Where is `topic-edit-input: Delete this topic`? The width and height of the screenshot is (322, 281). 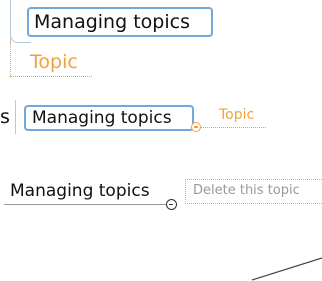
topic-edit-input: Delete this topic is located at coordinates (253, 191).